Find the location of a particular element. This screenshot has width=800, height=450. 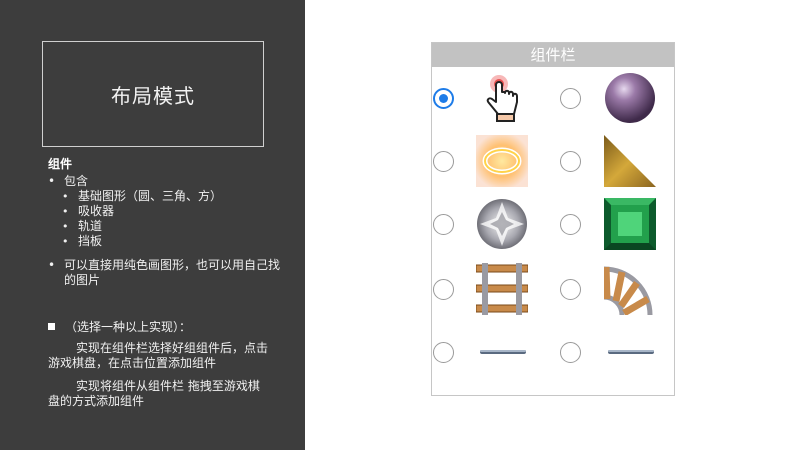

radio-triangle is located at coordinates (570, 161).